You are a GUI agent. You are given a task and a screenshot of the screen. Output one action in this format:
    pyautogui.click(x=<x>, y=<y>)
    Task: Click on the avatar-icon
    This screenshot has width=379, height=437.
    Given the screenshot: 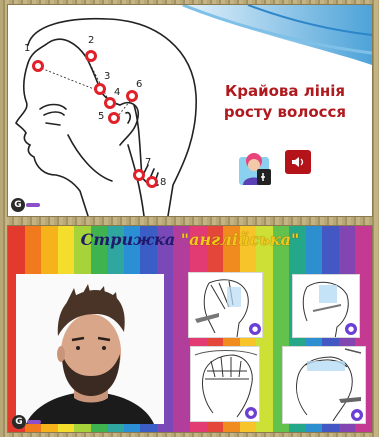 What is the action you would take?
    pyautogui.click(x=258, y=168)
    